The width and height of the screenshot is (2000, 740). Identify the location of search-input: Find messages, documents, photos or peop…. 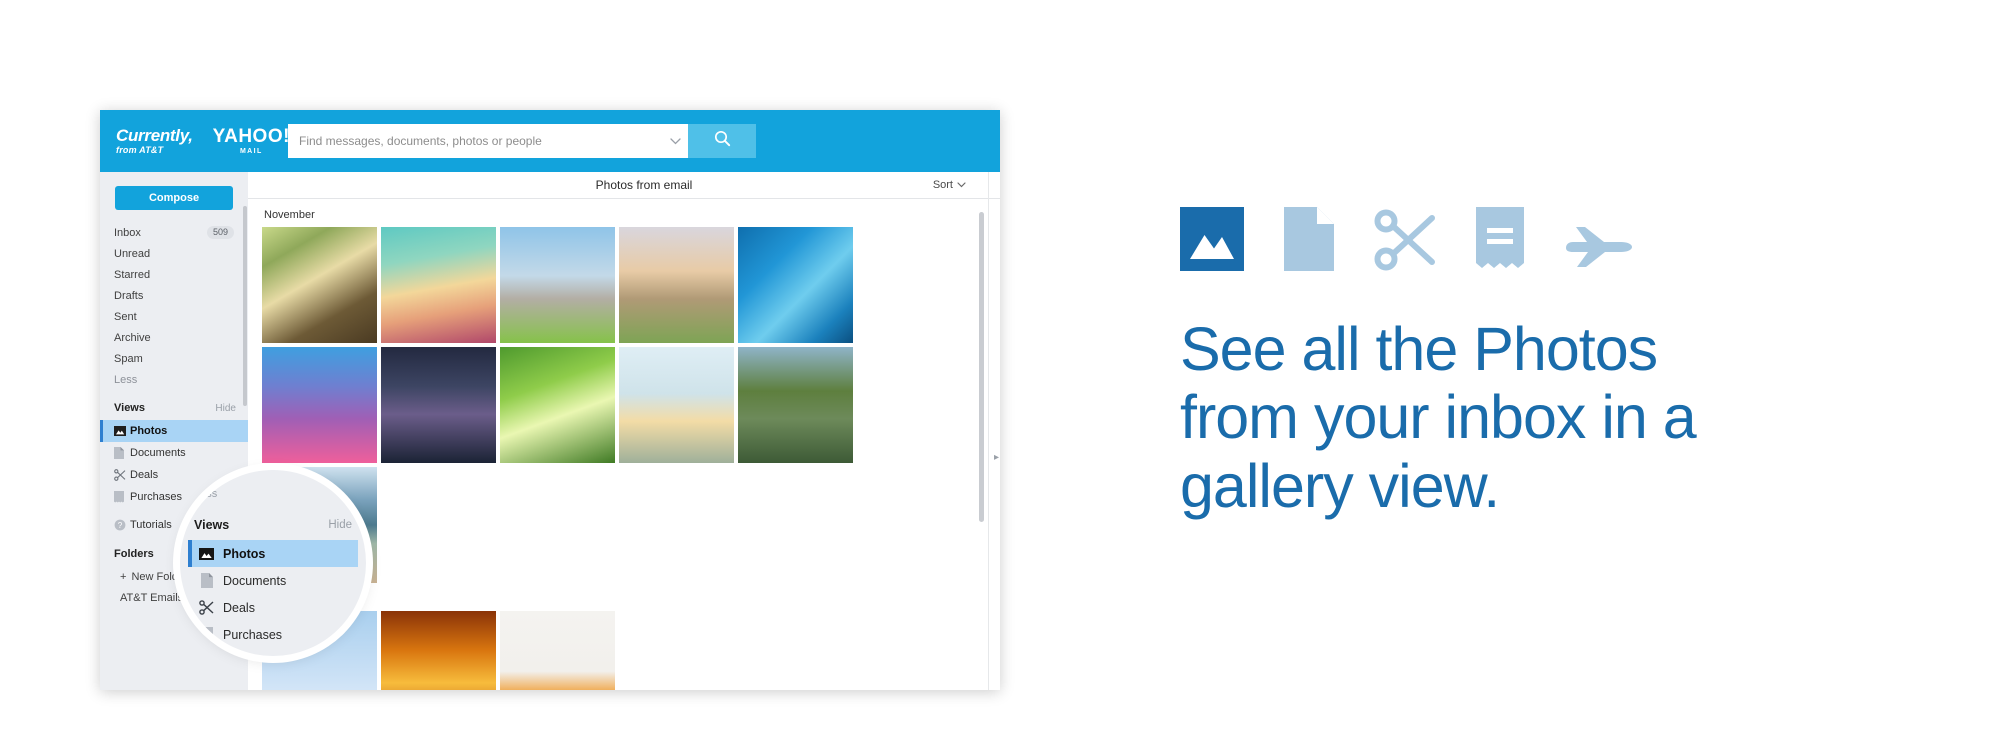
(488, 141).